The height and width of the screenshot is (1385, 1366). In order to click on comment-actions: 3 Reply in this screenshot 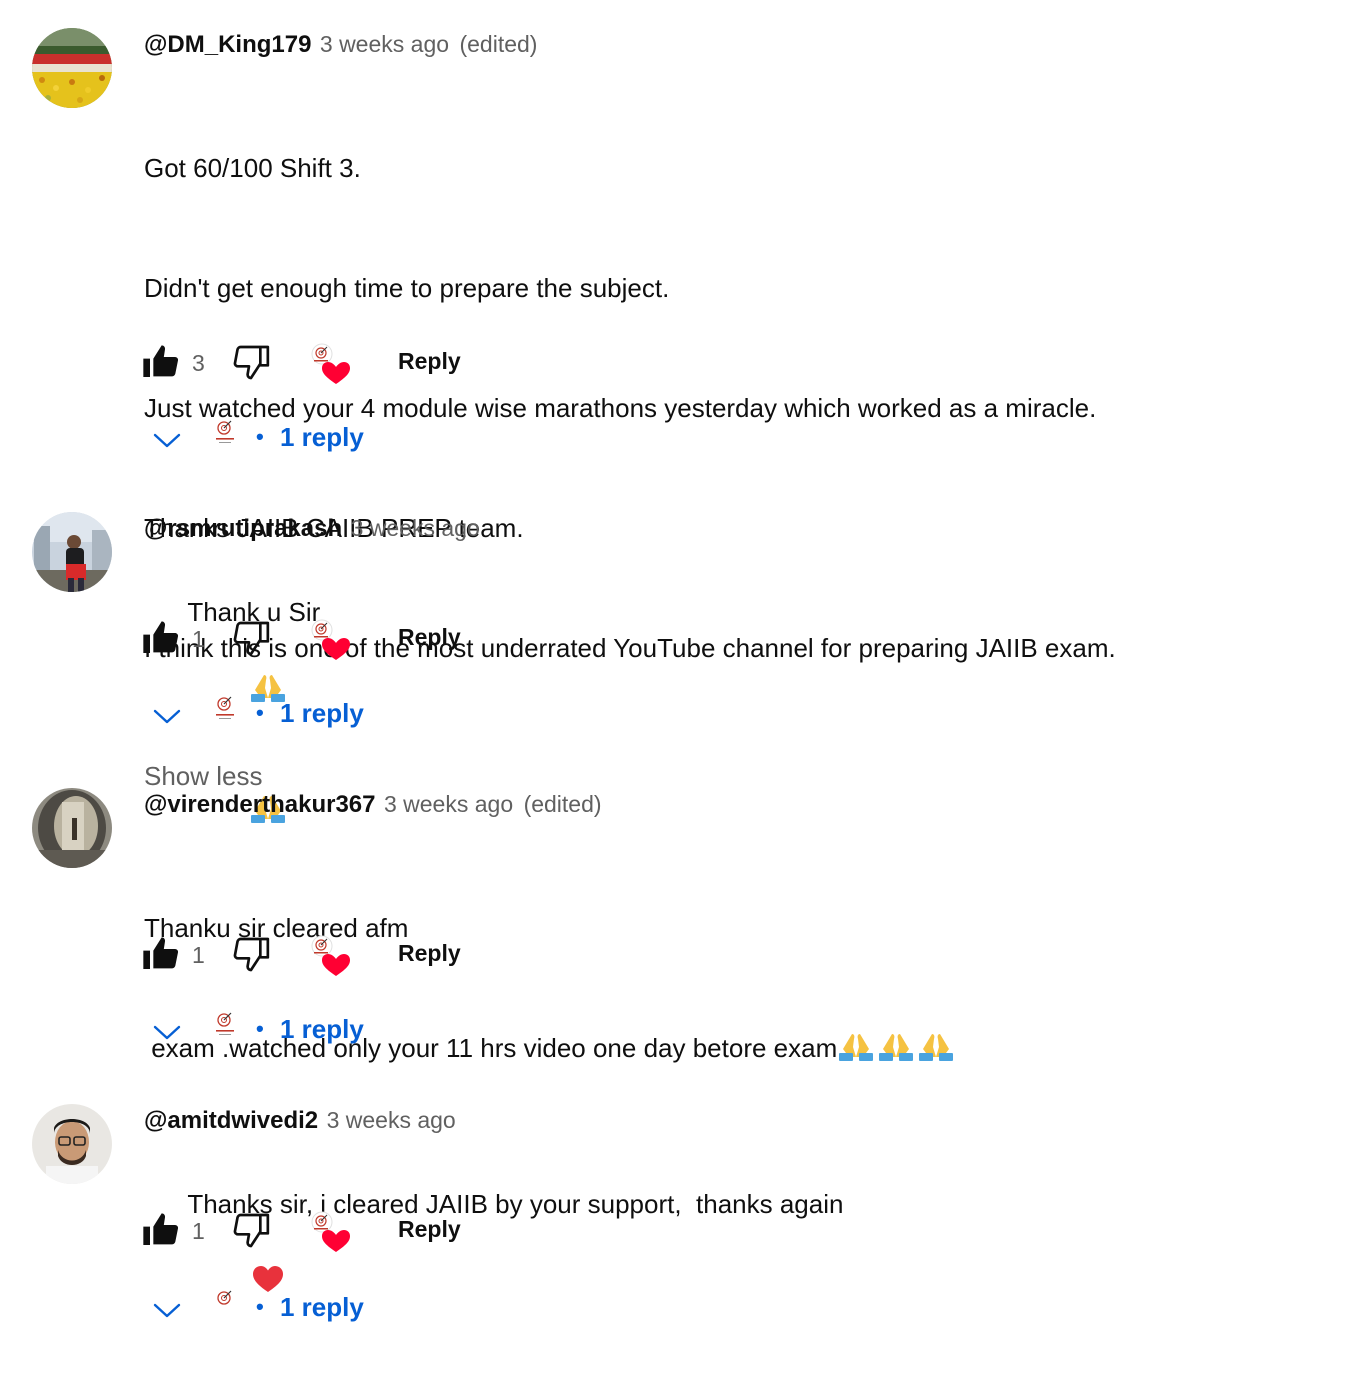, I will do `click(440, 364)`.